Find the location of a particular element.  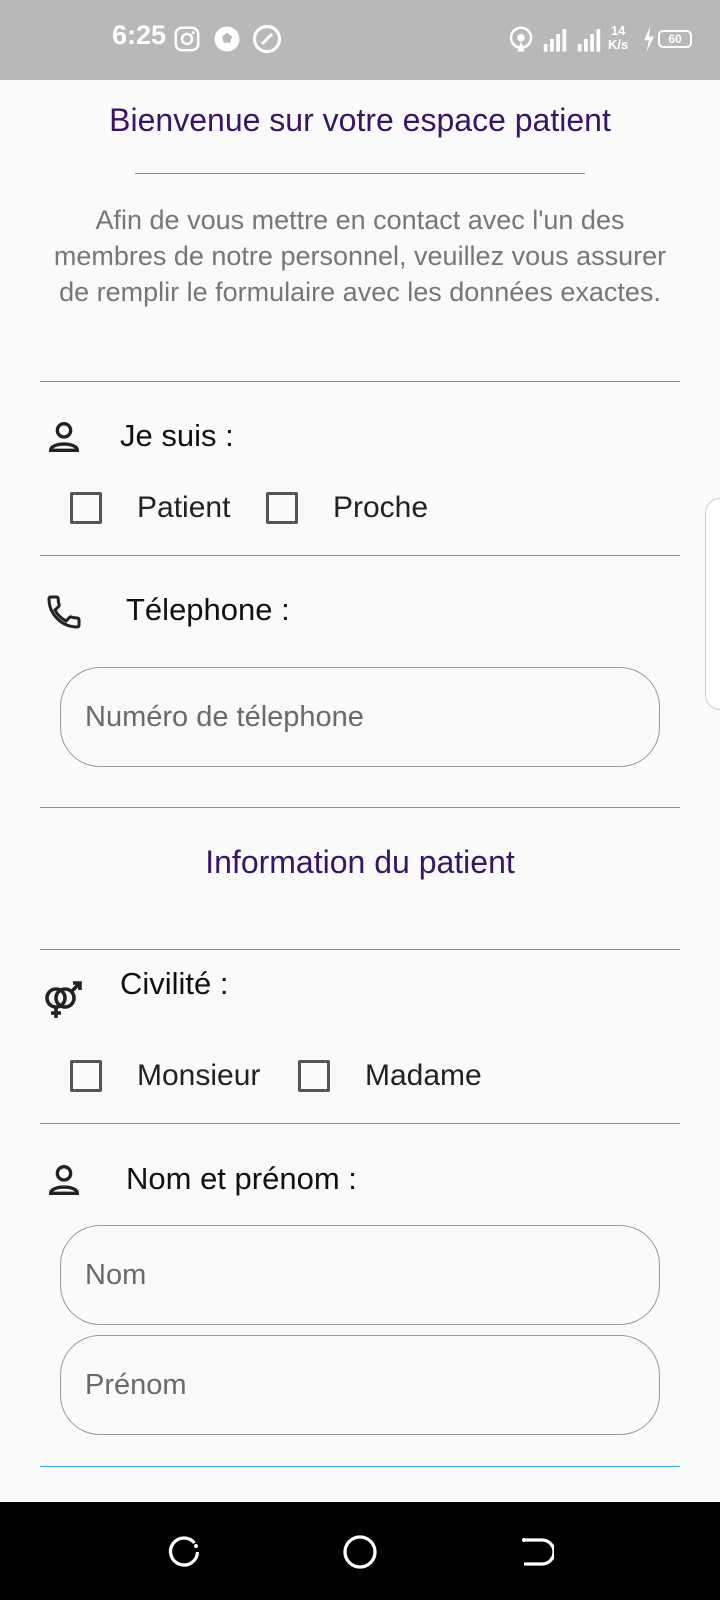

hotspot-icon is located at coordinates (521, 39).